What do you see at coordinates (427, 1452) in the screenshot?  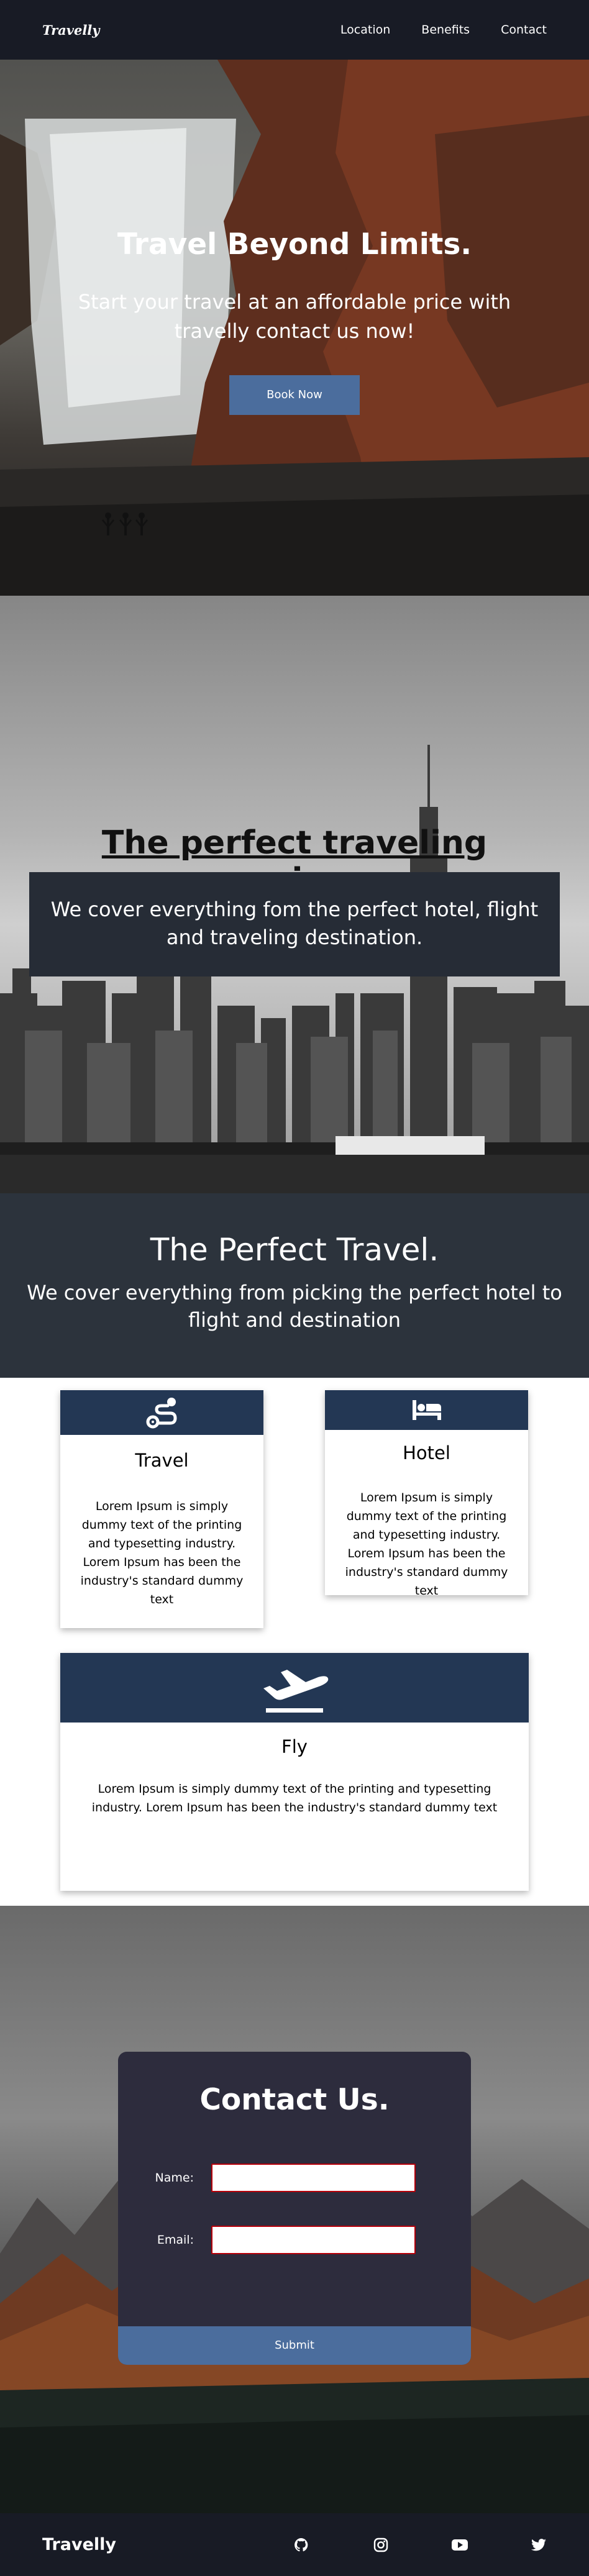 I see `card-title: Hotel` at bounding box center [427, 1452].